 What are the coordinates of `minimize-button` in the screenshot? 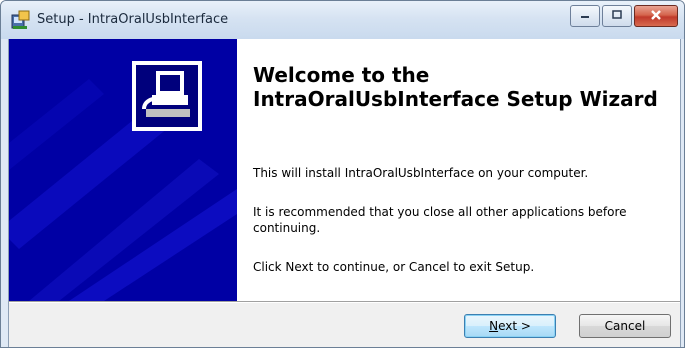 It's located at (585, 16).